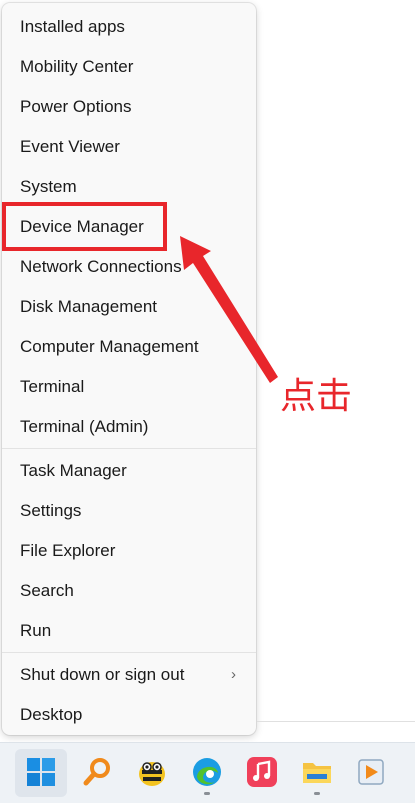  What do you see at coordinates (262, 772) in the screenshot?
I see `music-app-icon` at bounding box center [262, 772].